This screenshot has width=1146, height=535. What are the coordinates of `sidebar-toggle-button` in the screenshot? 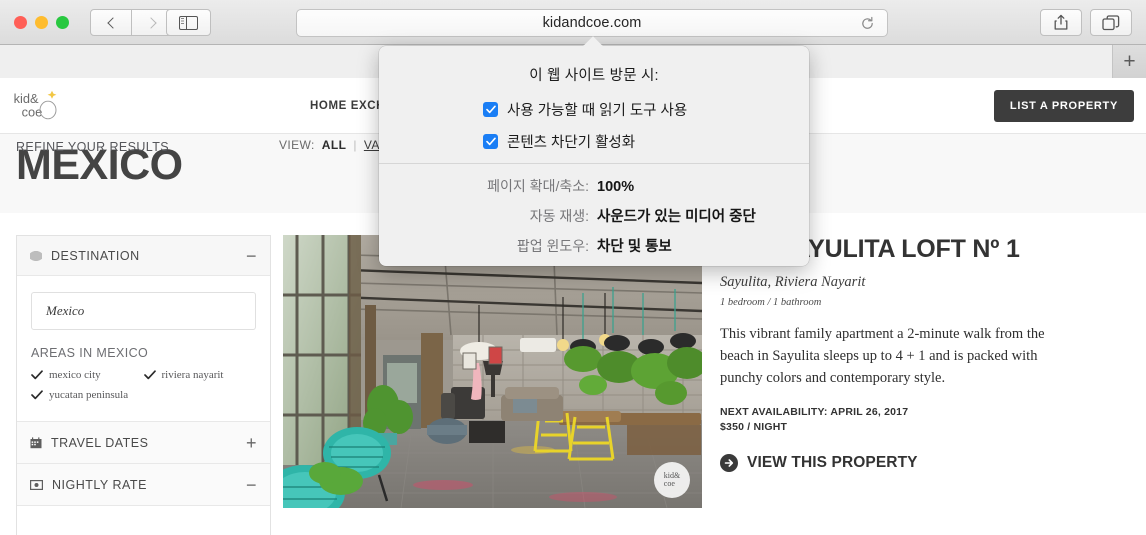 It's located at (188, 22).